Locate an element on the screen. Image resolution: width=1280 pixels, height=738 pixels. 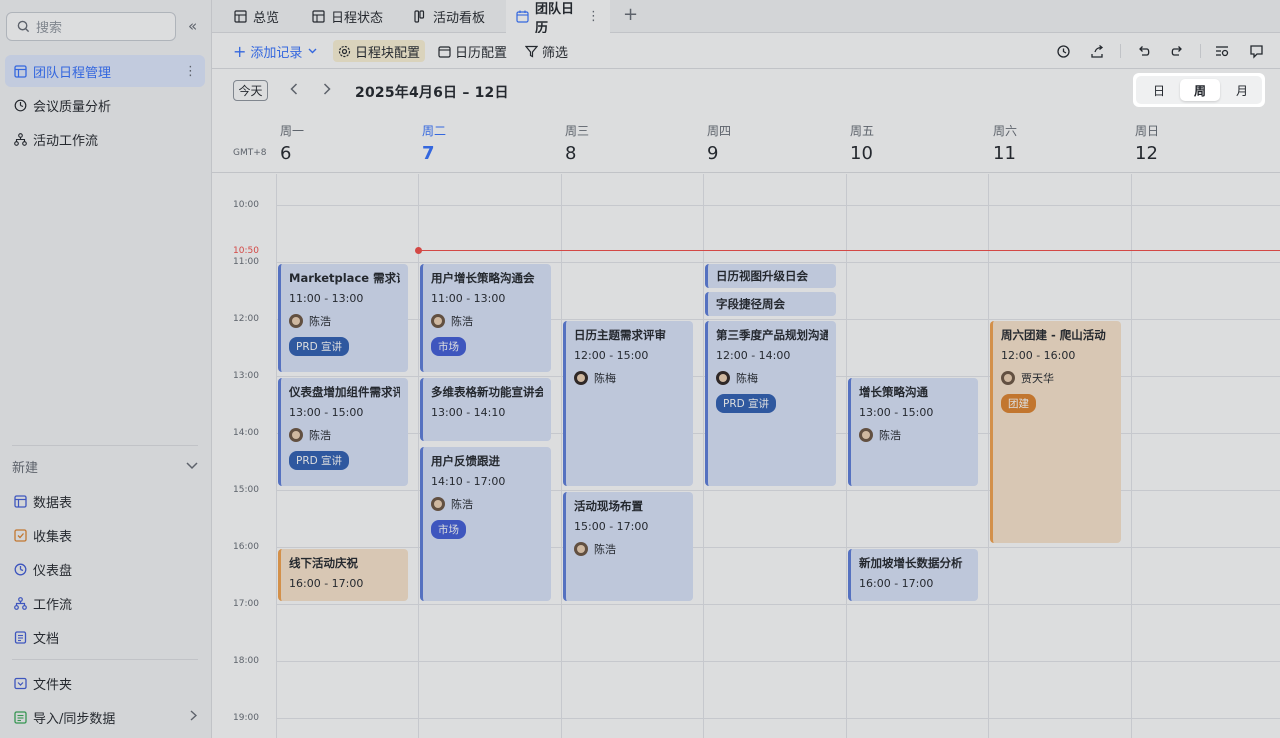
tab-schedule-status: 日程状态 is located at coordinates (347, 16).